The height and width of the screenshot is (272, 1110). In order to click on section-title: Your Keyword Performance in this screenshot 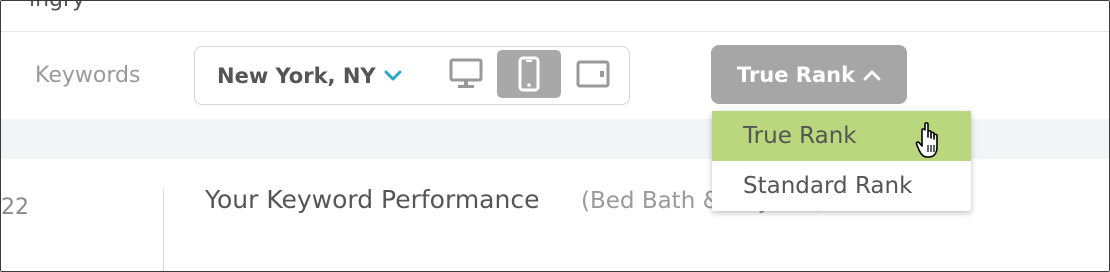, I will do `click(372, 199)`.